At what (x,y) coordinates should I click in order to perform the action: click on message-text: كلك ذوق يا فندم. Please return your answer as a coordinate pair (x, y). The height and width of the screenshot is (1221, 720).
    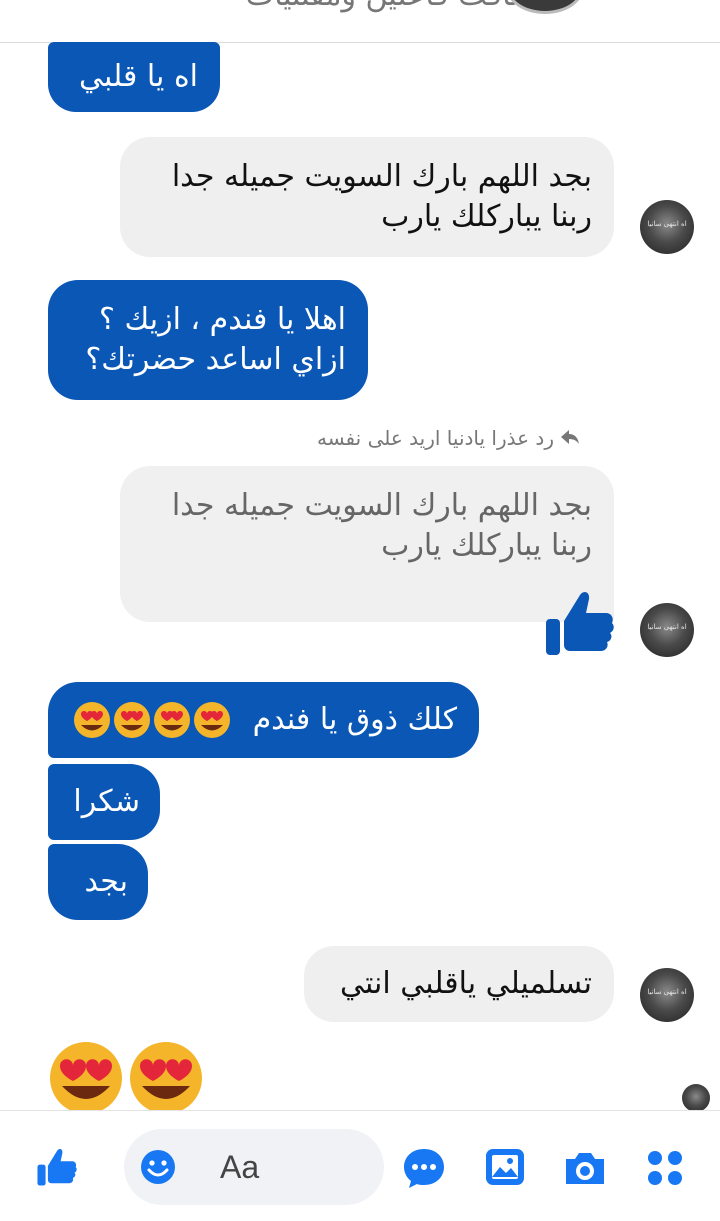
    Looking at the image, I should click on (354, 719).